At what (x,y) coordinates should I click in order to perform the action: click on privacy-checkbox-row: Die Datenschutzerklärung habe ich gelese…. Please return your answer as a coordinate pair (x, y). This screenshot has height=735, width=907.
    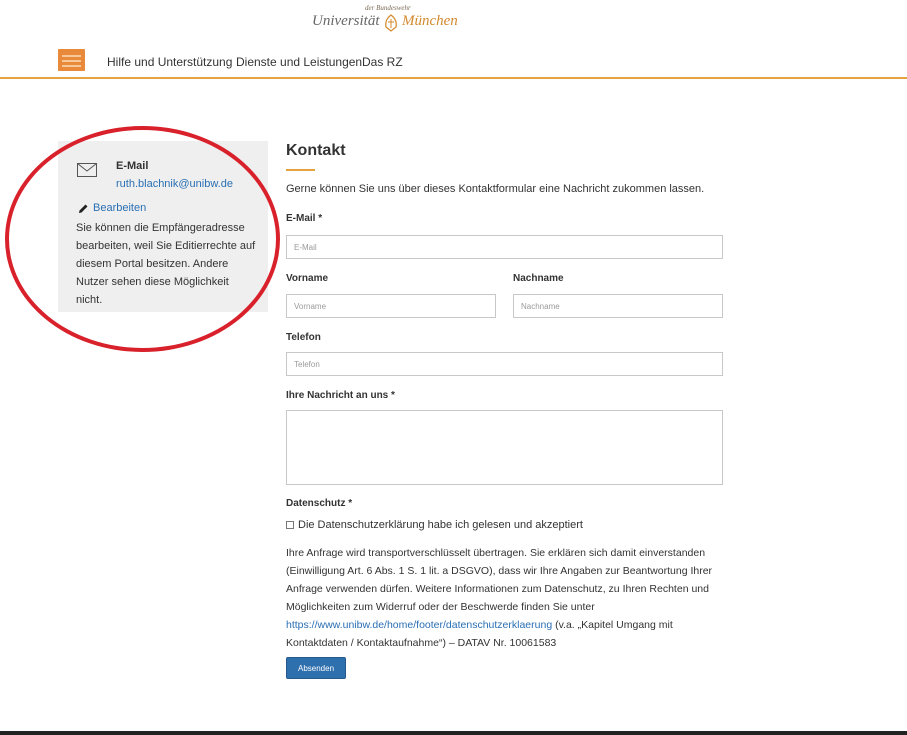
    Looking at the image, I should click on (434, 525).